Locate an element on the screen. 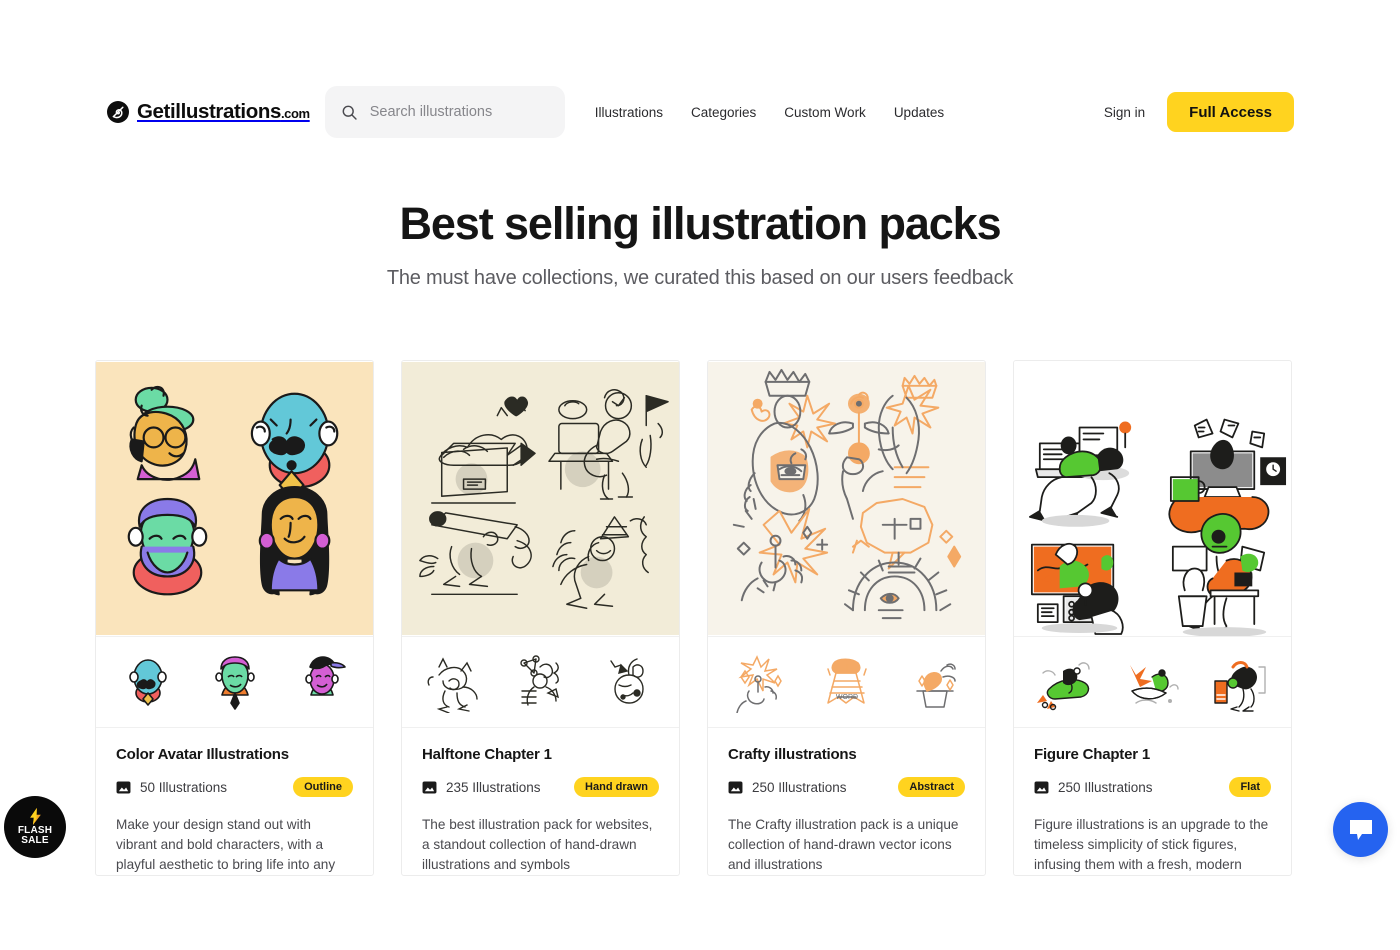 The height and width of the screenshot is (950, 1400). crafty-illustration is located at coordinates (846, 498).